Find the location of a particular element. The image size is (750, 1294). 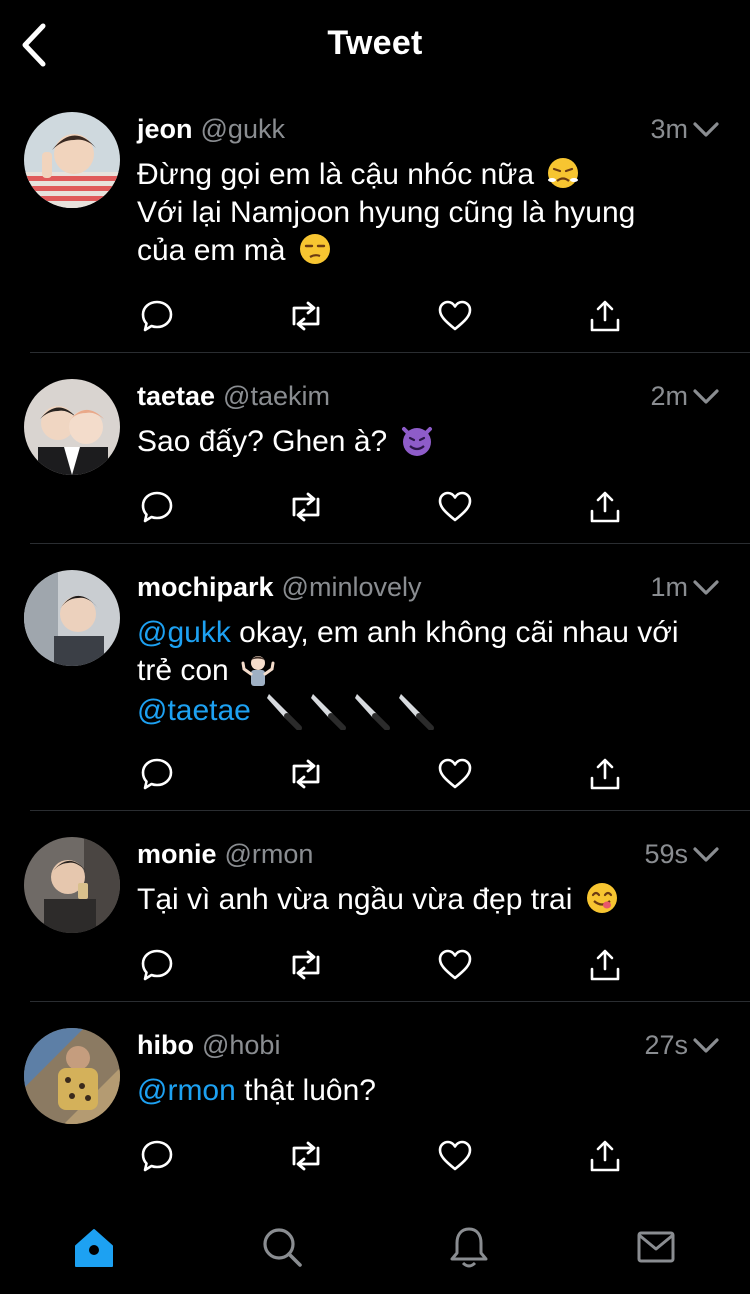

tweet-header: mochipark @minlovely is located at coordinates (279, 587).